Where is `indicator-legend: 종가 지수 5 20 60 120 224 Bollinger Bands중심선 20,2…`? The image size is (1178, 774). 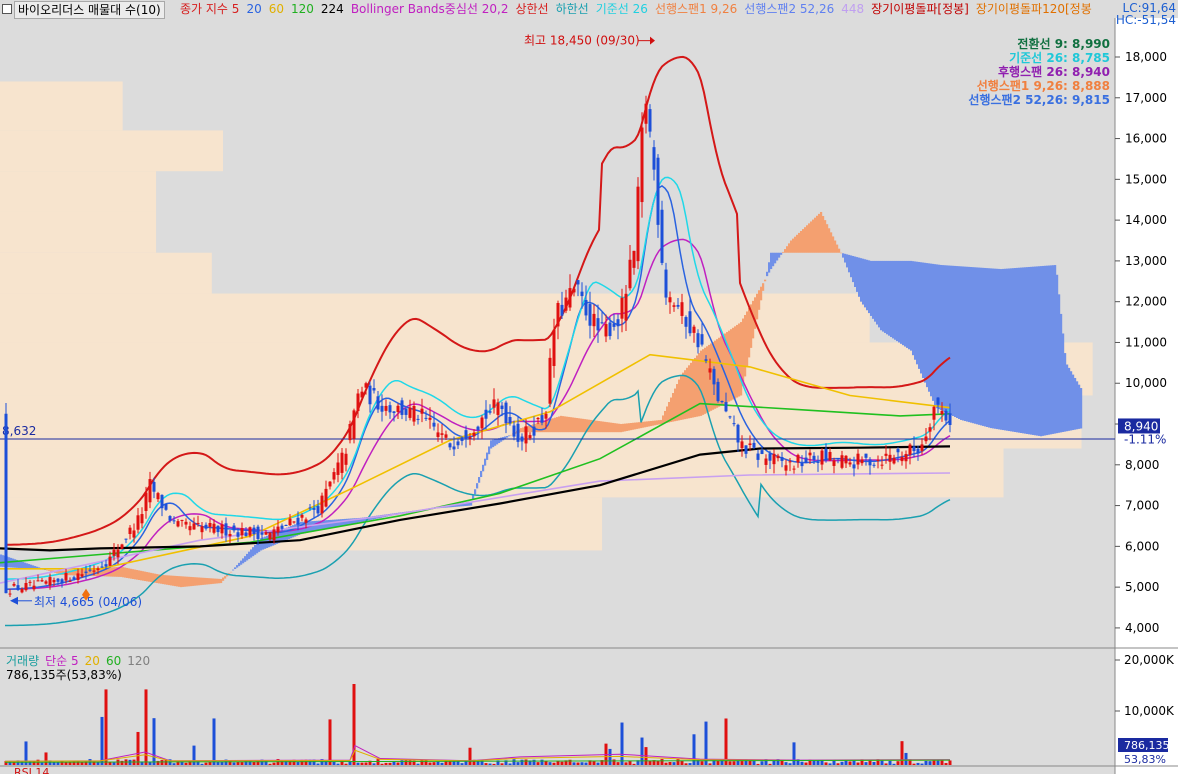
indicator-legend: 종가 지수 5 20 60 120 224 Bollinger Bands중심선 20,2… is located at coordinates (639, 9).